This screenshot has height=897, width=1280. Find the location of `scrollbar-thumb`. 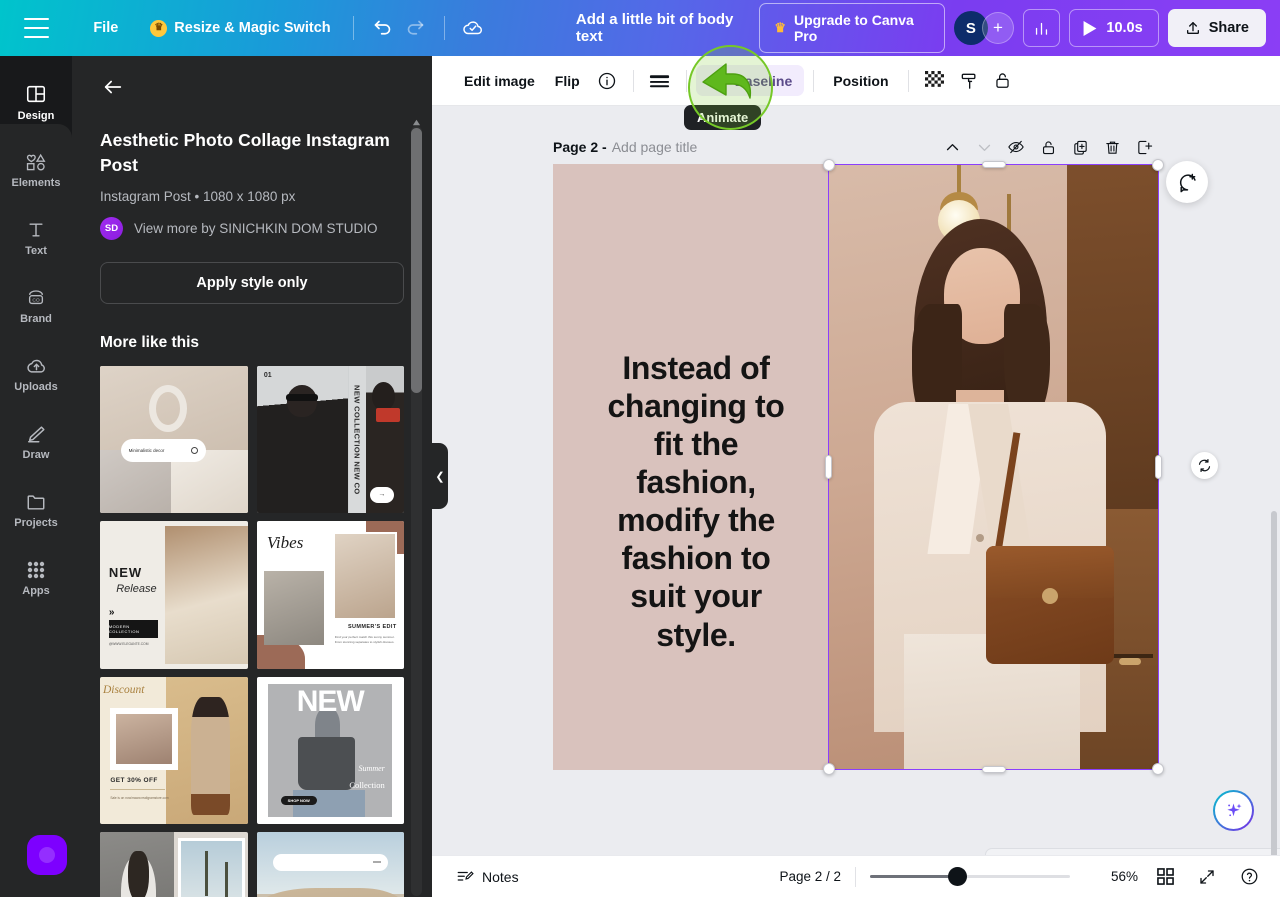

scrollbar-thumb is located at coordinates (416, 260).